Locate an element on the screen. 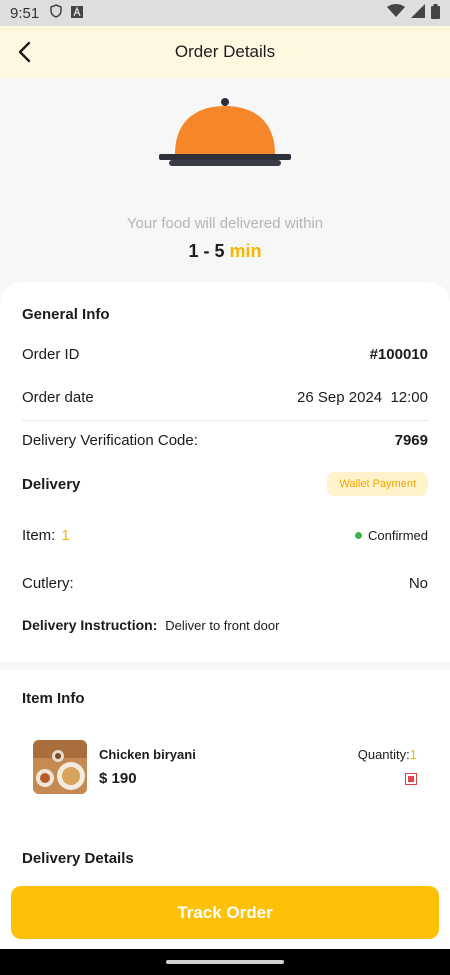 Image resolution: width=450 pixels, height=975 pixels. instruction-value: Deliver to front door is located at coordinates (222, 625).